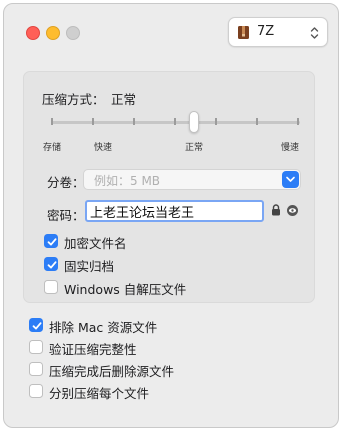 The width and height of the screenshot is (342, 428). I want to click on lock-icon, so click(276, 210).